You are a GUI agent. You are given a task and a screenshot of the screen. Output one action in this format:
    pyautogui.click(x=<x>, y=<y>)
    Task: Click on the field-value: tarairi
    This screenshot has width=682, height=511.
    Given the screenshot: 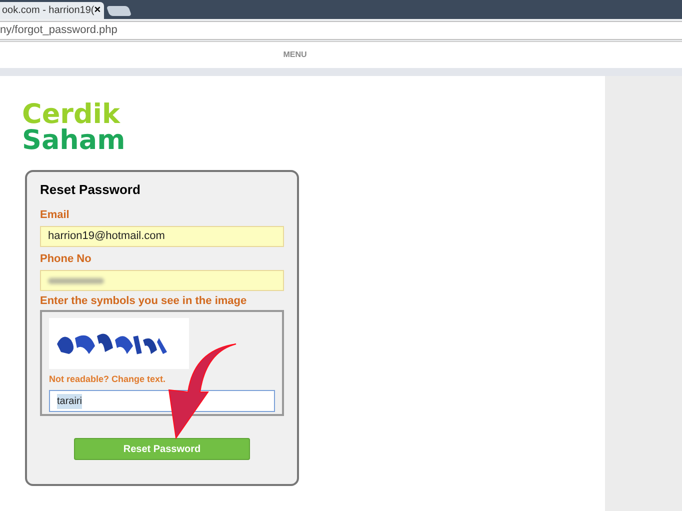 What is the action you would take?
    pyautogui.click(x=69, y=401)
    